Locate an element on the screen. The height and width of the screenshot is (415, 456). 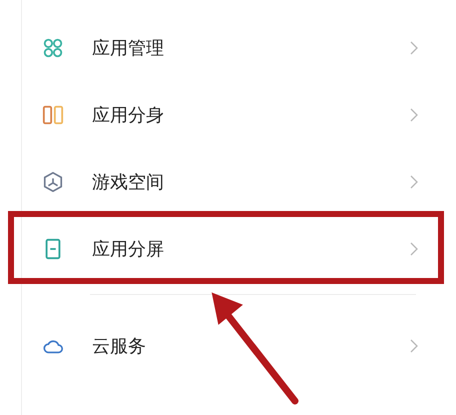
menu-item-label: 游戏空间 is located at coordinates (128, 182).